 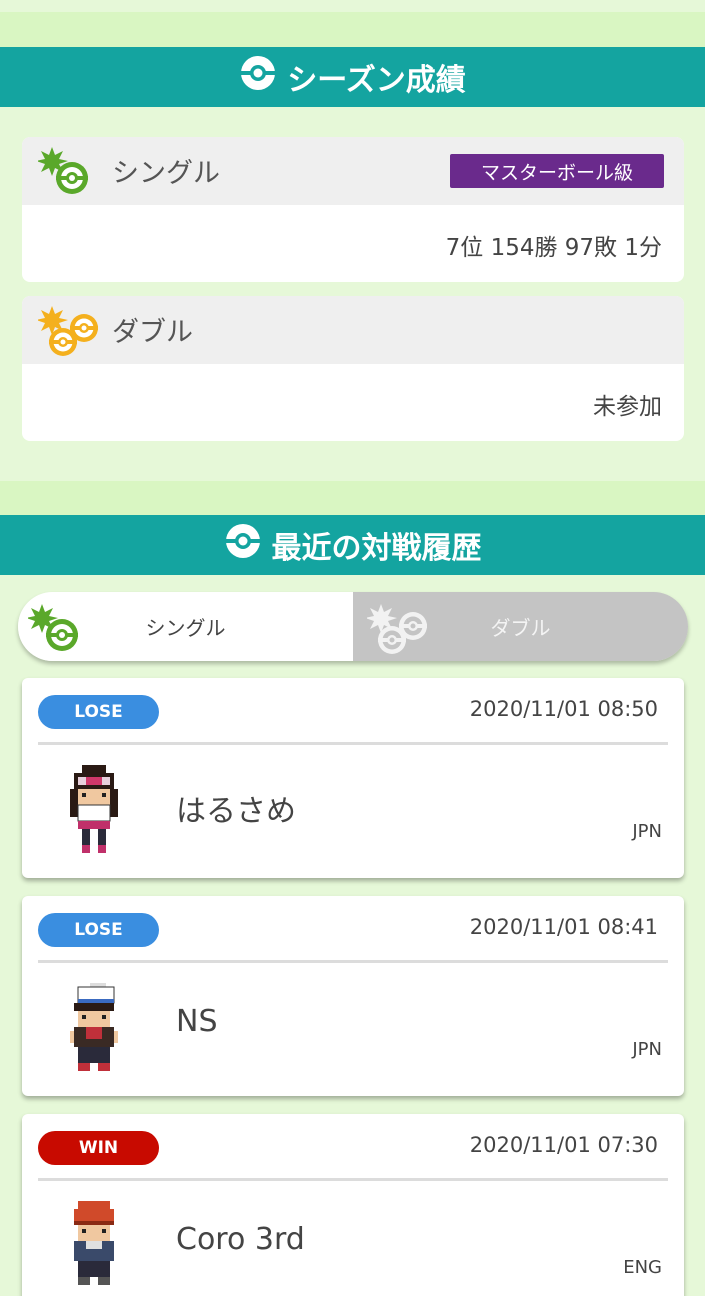 I want to click on result-badge: WIN, so click(x=98, y=1148).